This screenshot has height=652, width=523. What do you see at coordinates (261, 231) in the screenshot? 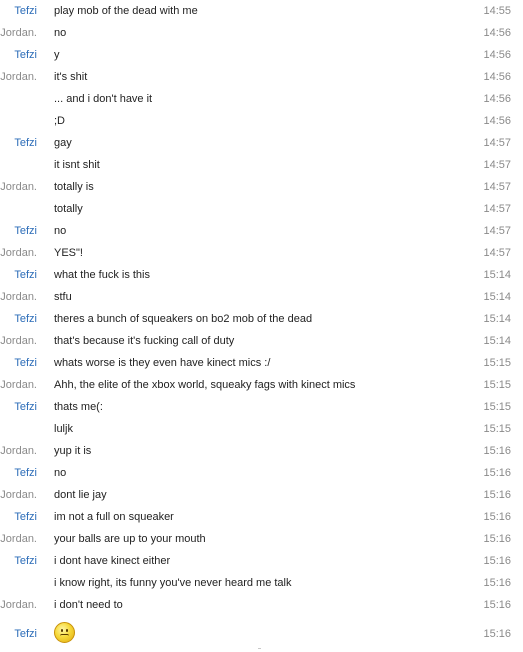
I see `message-row: Tefzi no 14:57` at bounding box center [261, 231].